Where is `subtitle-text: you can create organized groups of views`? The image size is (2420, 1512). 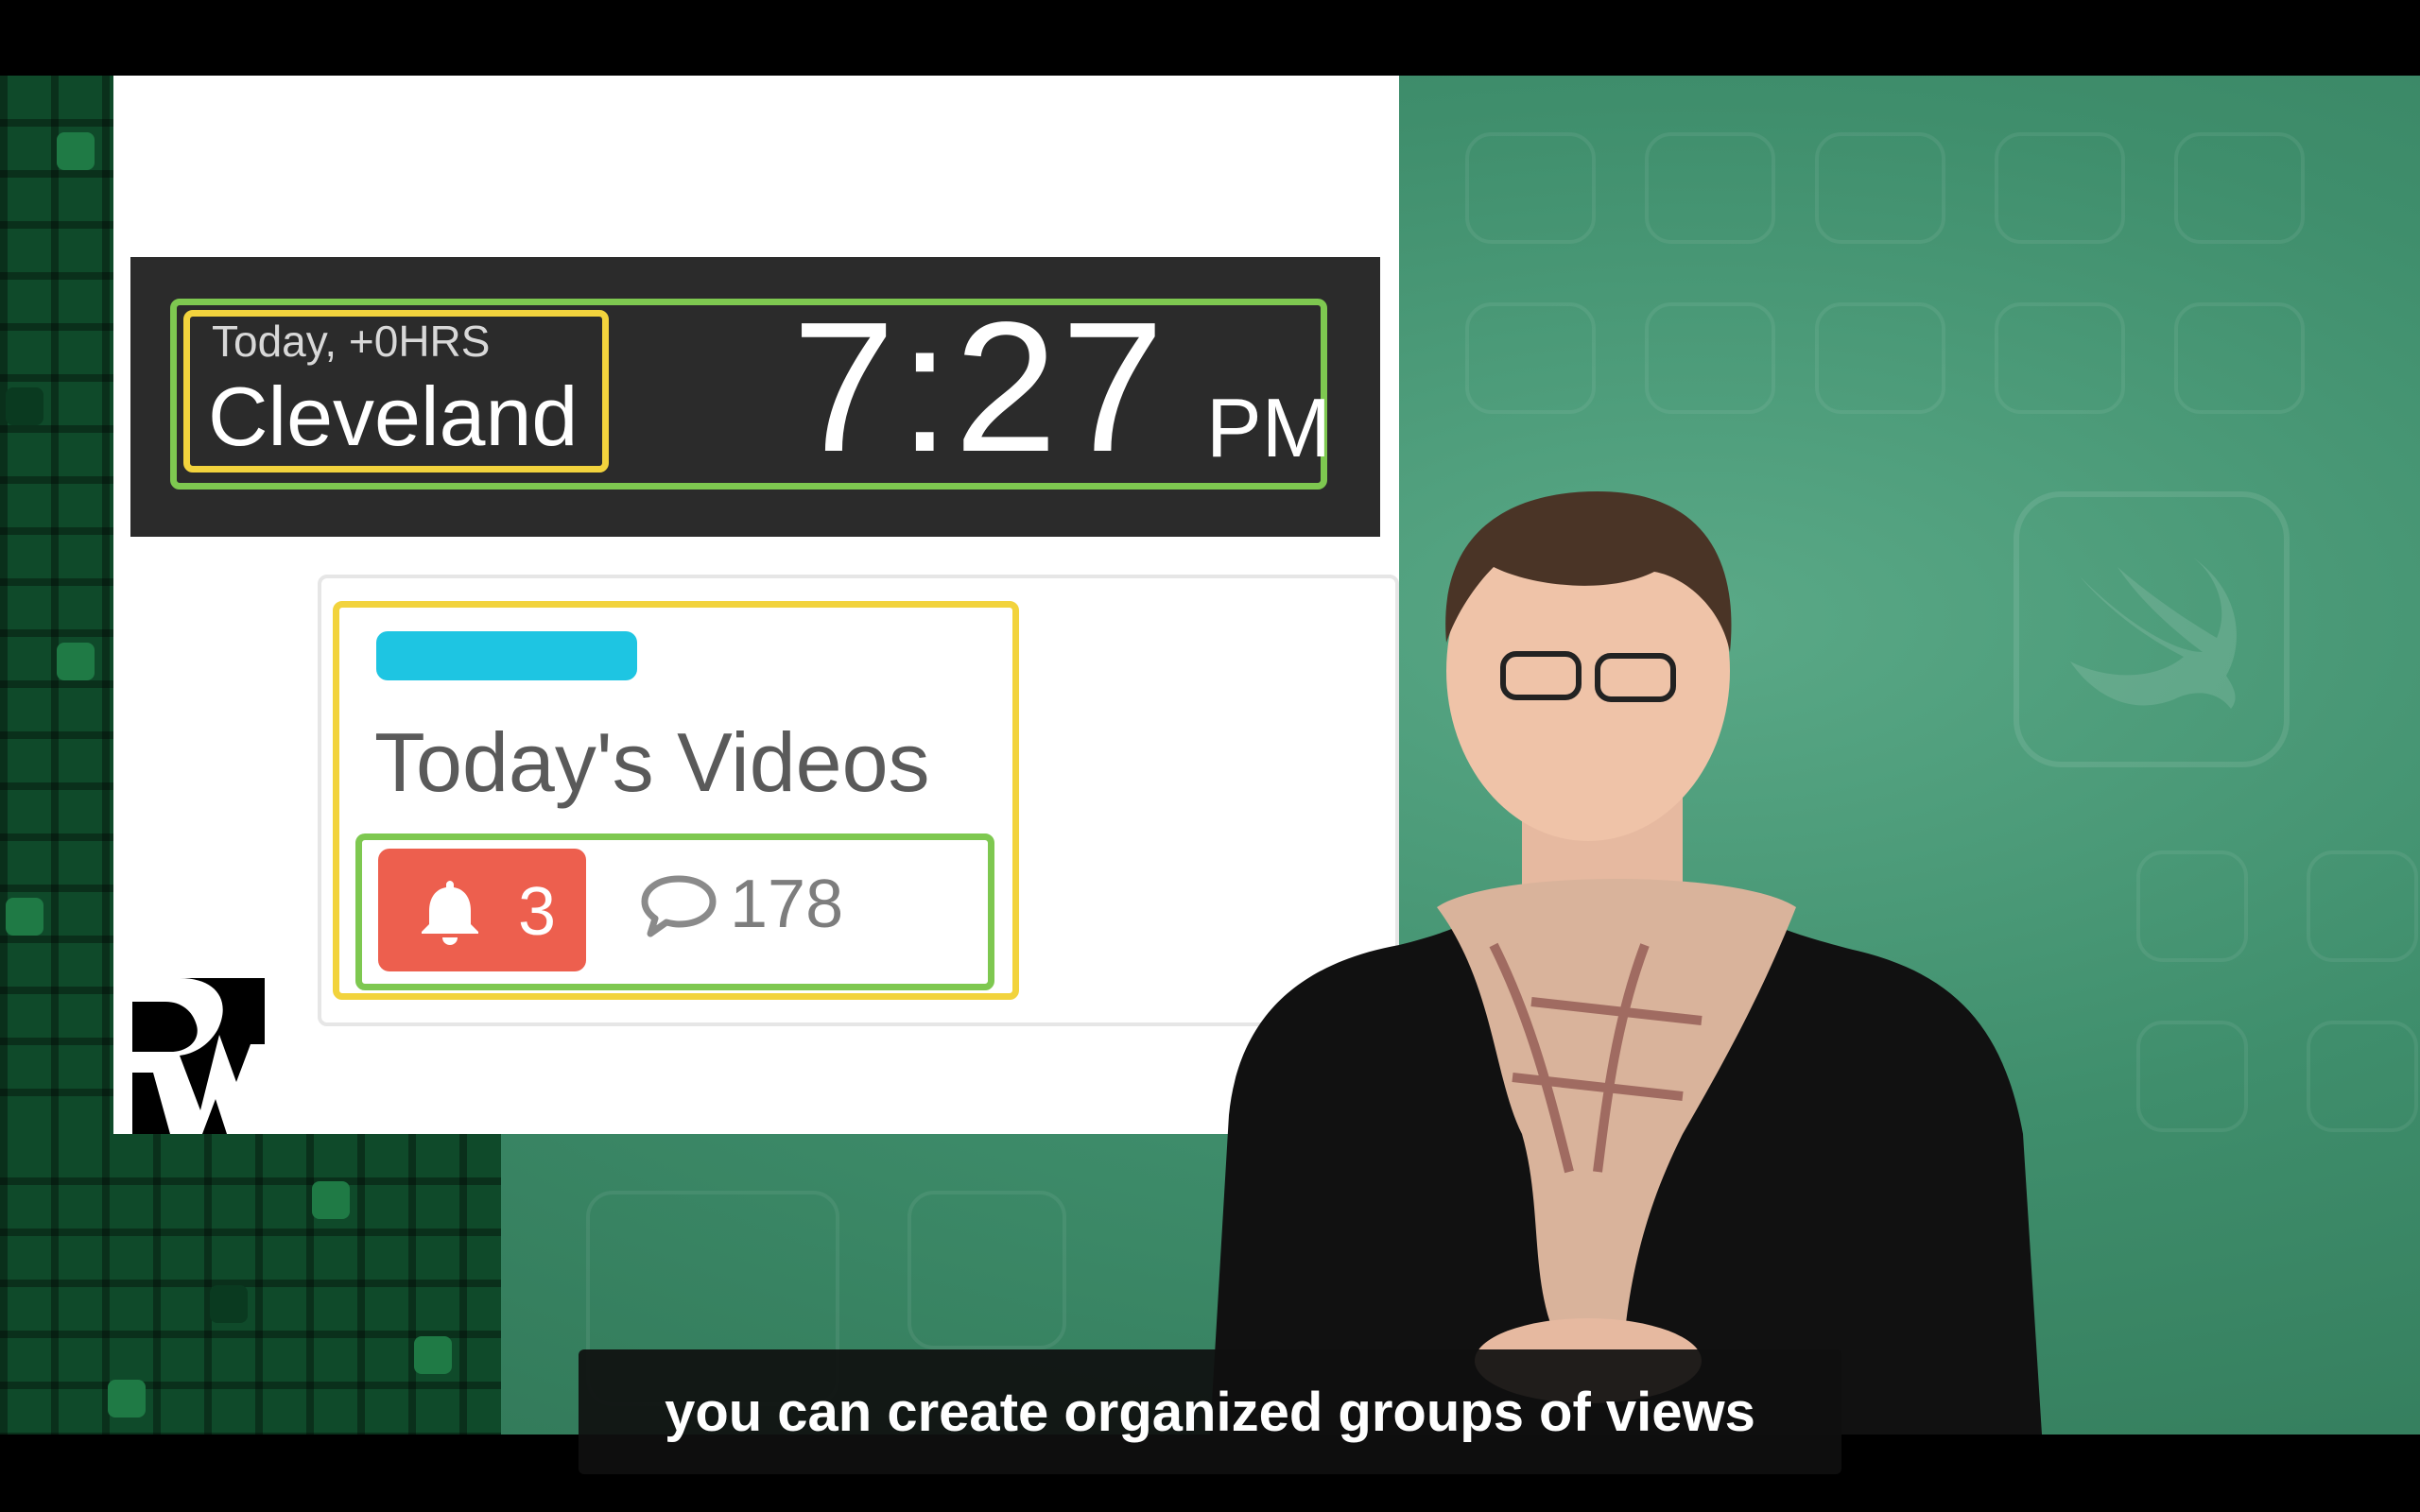 subtitle-text: you can create organized groups of views is located at coordinates (1210, 1412).